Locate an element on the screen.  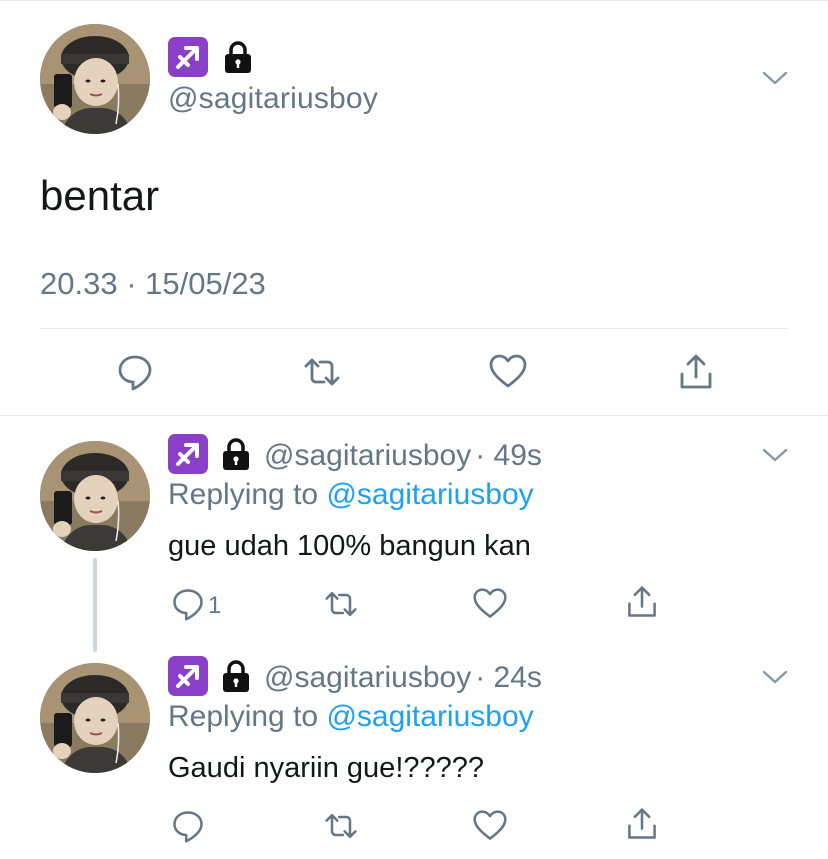
tweet-text: gue udah 100% bangun kan is located at coordinates (349, 546).